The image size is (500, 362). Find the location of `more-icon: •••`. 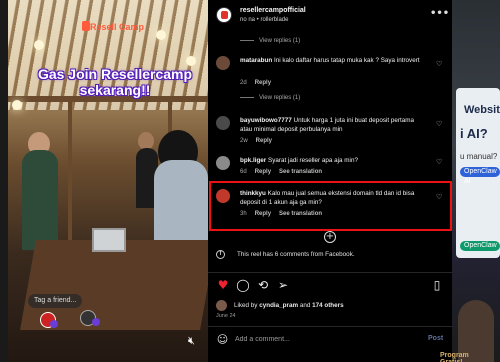

more-icon: ••• is located at coordinates (439, 13).